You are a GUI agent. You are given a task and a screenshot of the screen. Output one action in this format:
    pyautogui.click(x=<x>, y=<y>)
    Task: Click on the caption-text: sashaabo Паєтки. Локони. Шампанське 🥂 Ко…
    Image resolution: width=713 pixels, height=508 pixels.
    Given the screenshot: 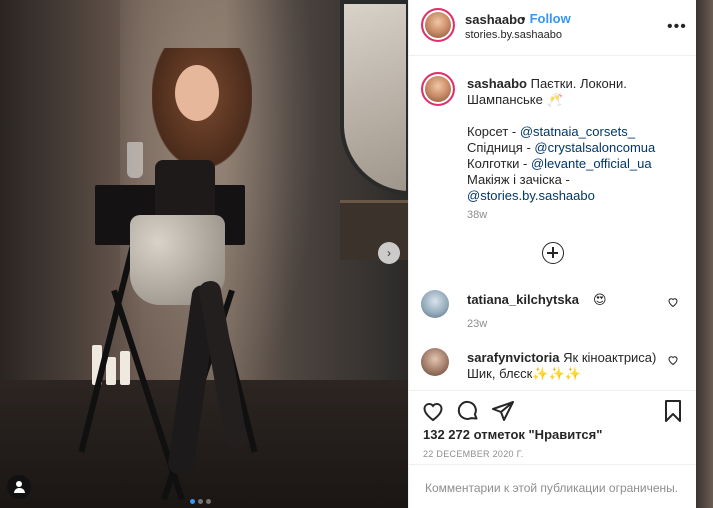 What is the action you would take?
    pyautogui.click(x=577, y=140)
    